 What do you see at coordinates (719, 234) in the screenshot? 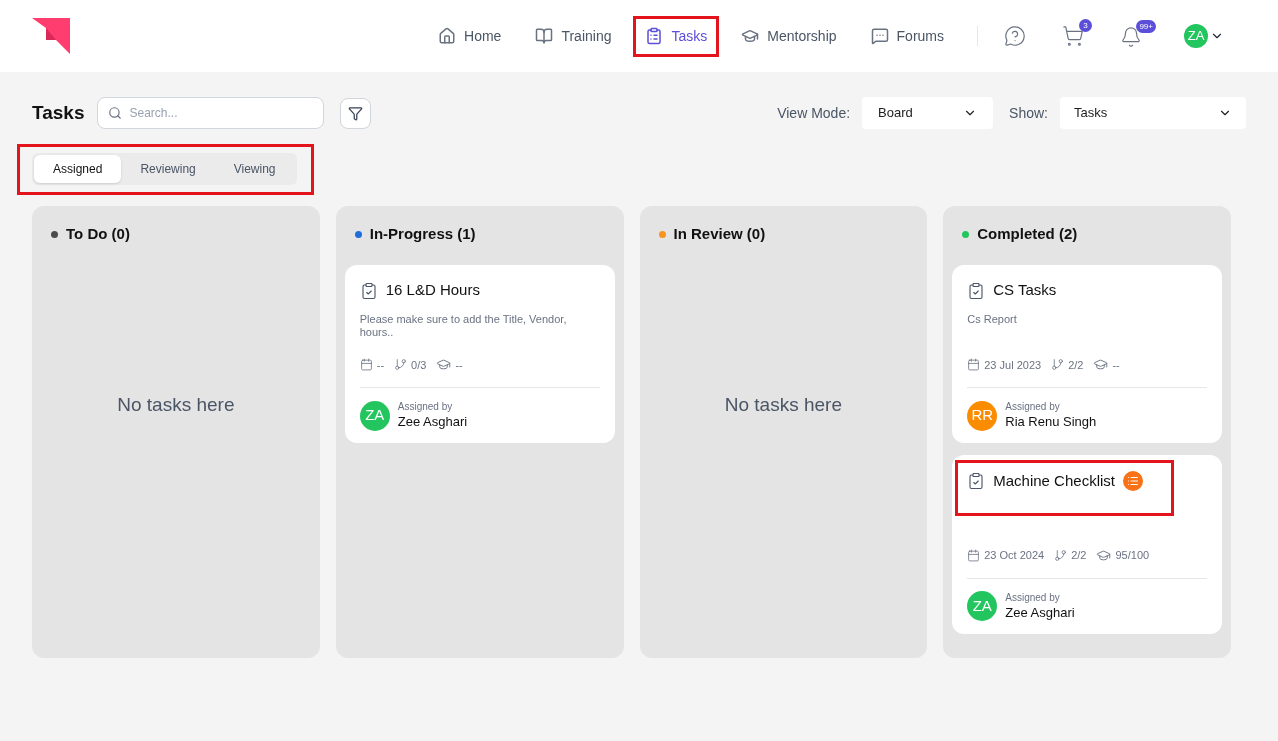
I see `column-title: In Review (0)` at bounding box center [719, 234].